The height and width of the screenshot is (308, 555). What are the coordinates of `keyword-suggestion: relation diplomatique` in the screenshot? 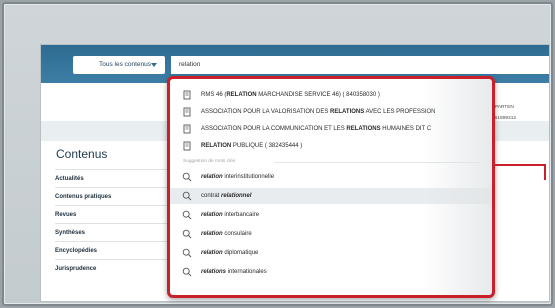 It's located at (331, 253).